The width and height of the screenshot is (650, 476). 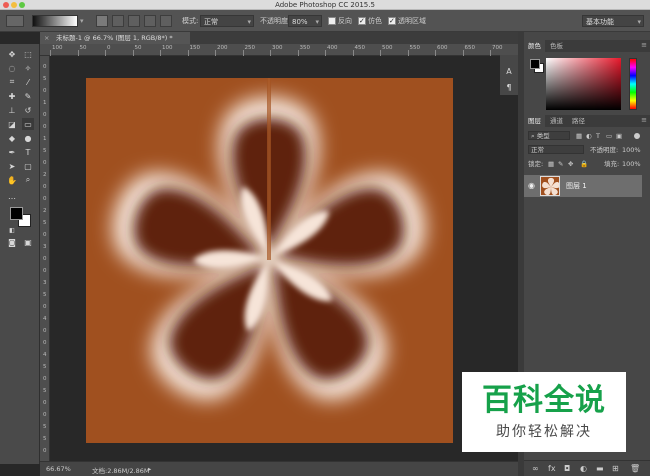 I want to click on filter-adjustment-icon: ◐, so click(x=589, y=136).